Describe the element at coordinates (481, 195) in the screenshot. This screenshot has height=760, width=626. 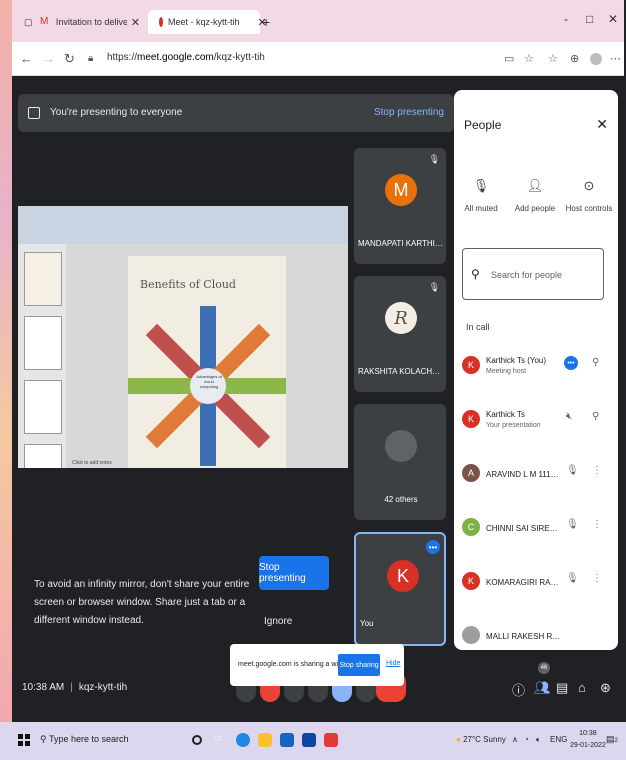
I see `all-muted-button: 🎙︎ All muted` at that location.